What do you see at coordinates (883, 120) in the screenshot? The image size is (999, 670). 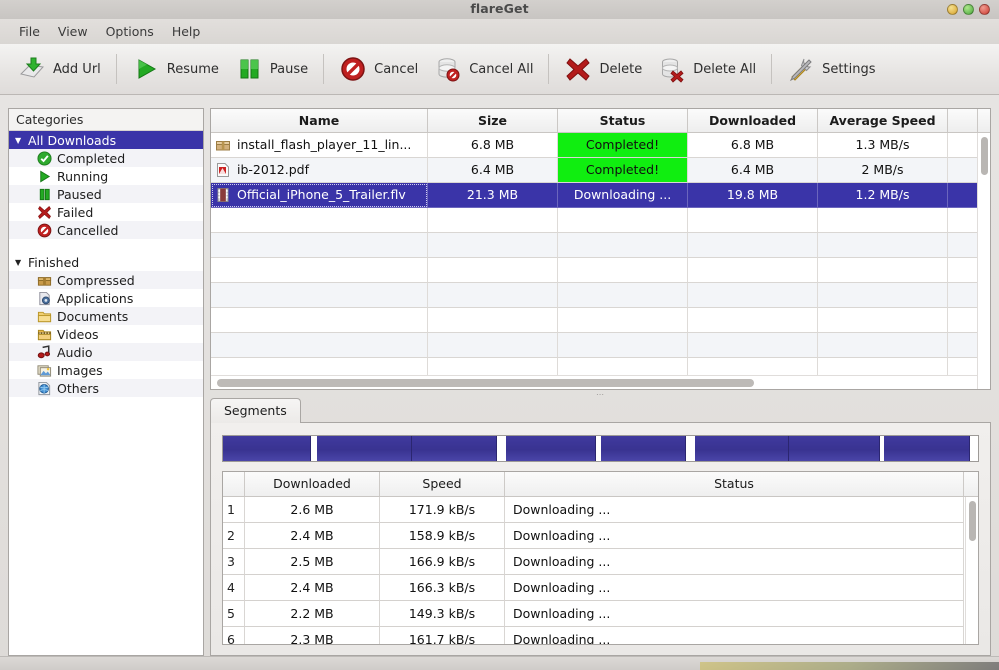 I see `column-header-avg-speed: Average Speed` at bounding box center [883, 120].